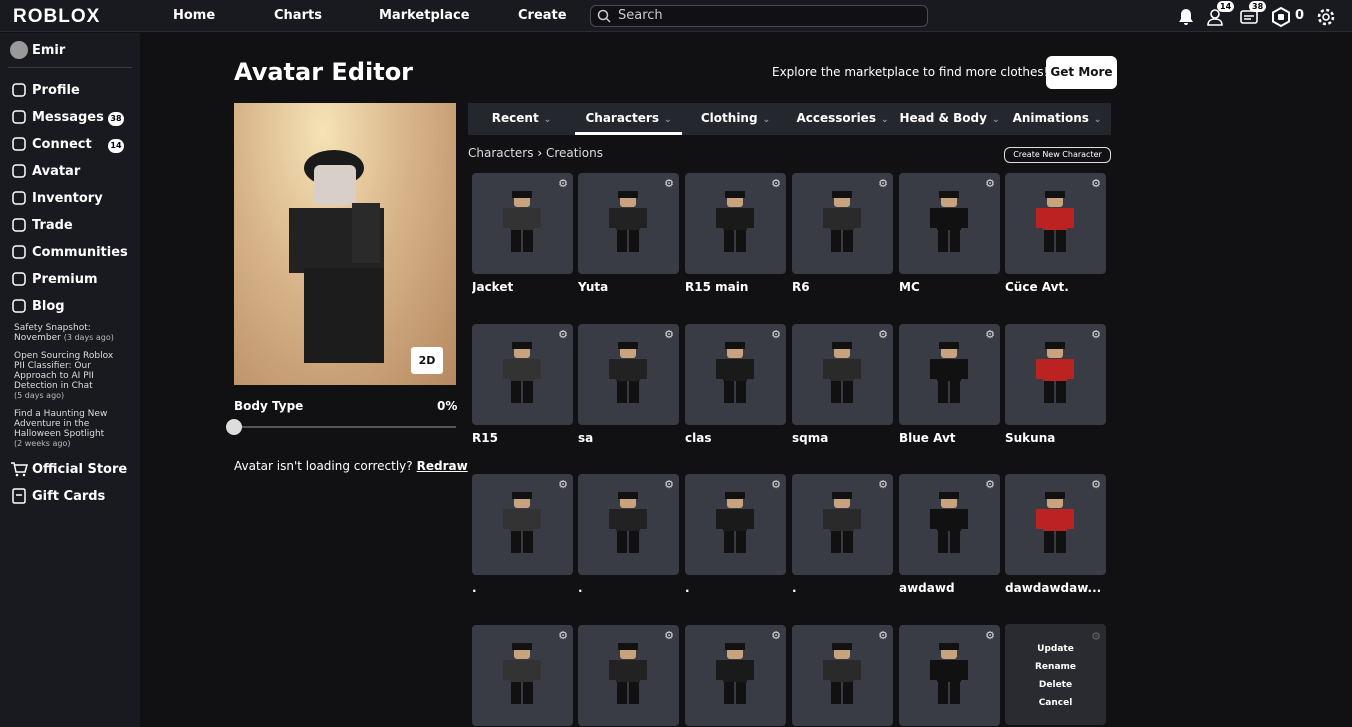 This screenshot has width=1352, height=727. Describe the element at coordinates (298, 15) in the screenshot. I see `nav-charts: Charts` at that location.